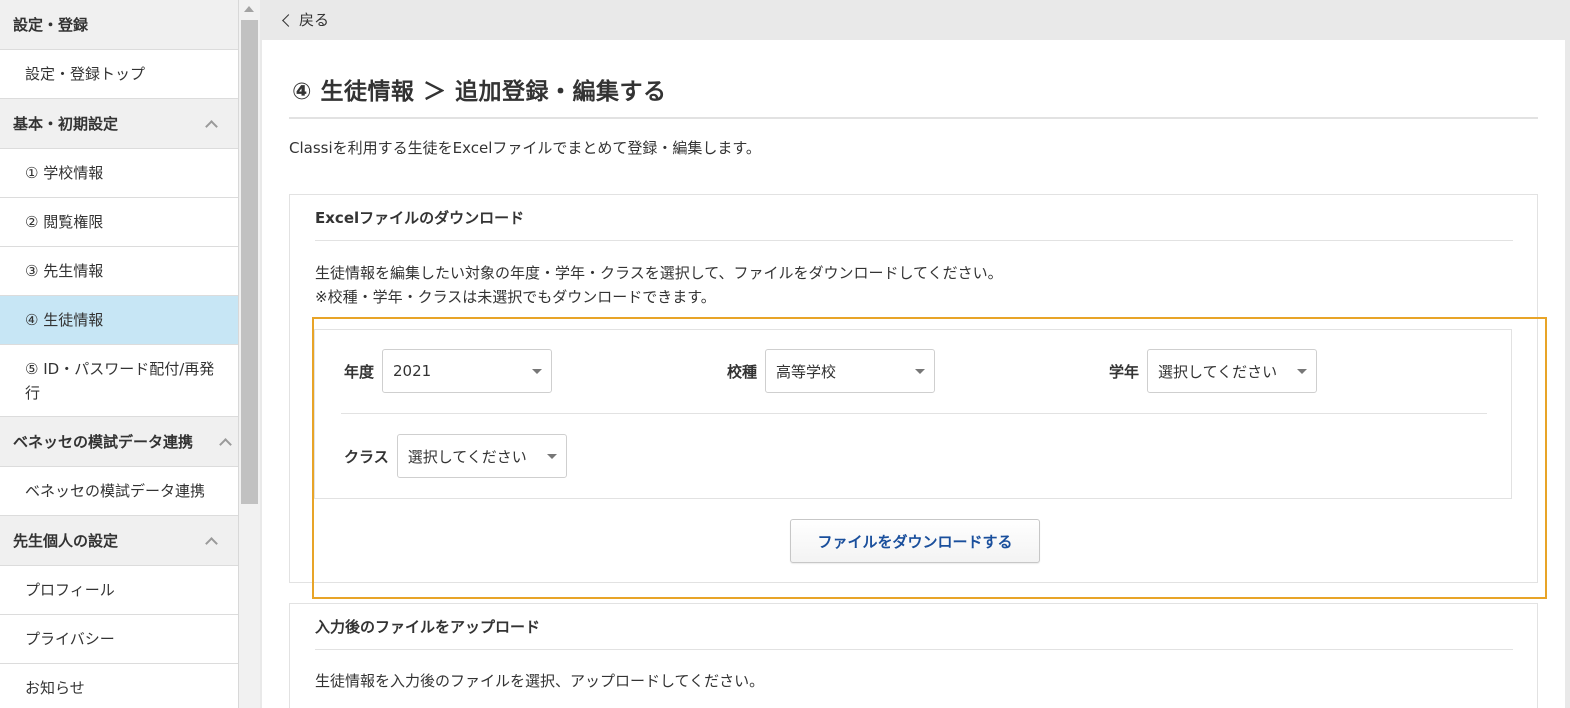 The width and height of the screenshot is (1570, 708). Describe the element at coordinates (64, 320) in the screenshot. I see `sidebar-item-label: ④ 生徒情報` at that location.